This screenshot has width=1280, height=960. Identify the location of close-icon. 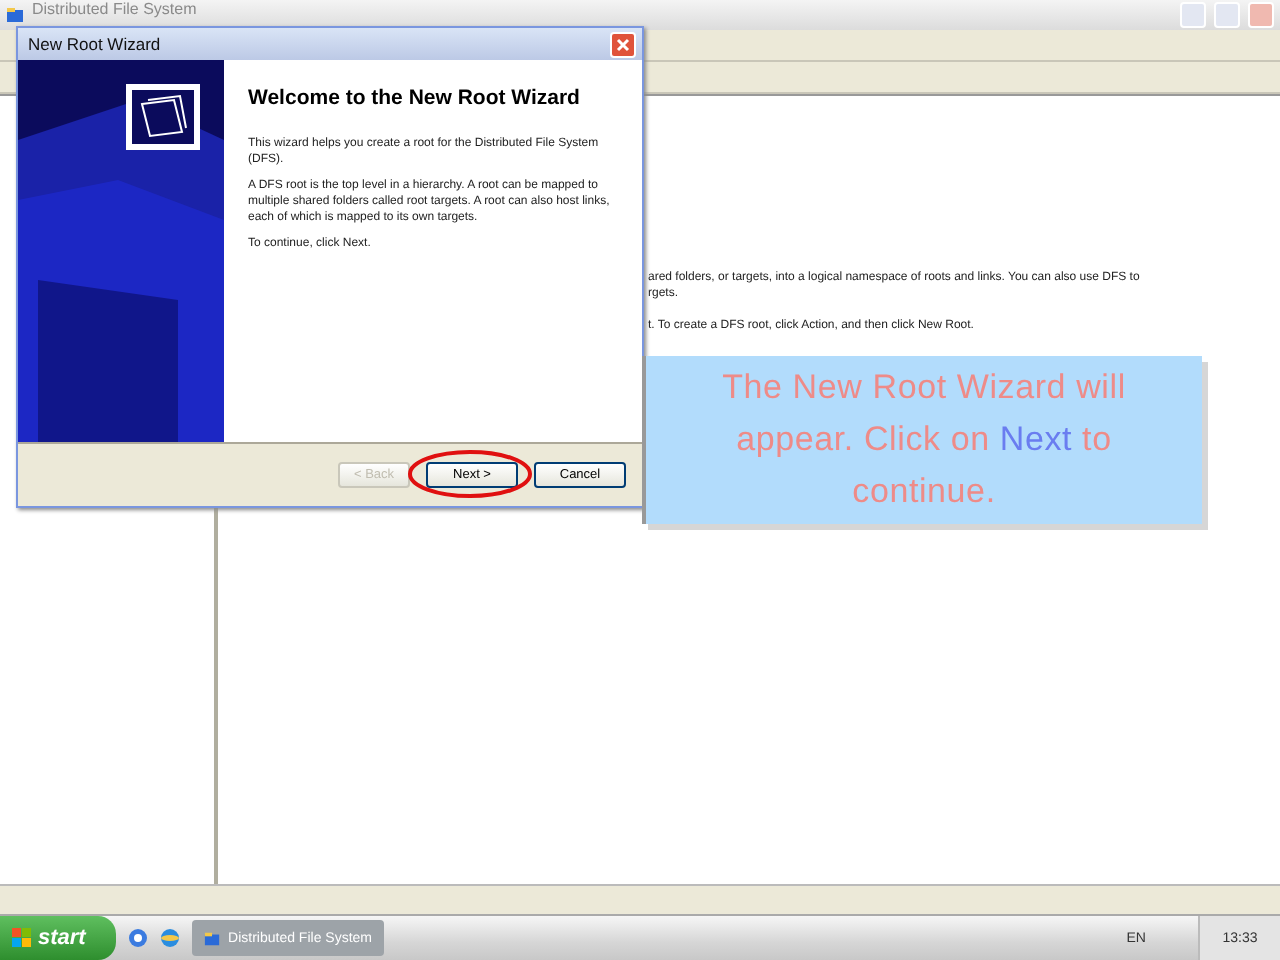
(623, 44).